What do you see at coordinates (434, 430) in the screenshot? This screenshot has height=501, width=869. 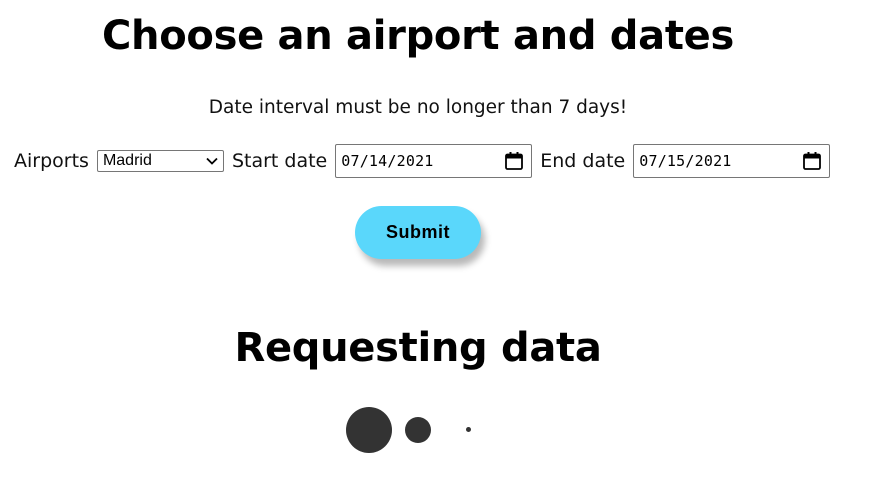 I see `loading-dots-icon` at bounding box center [434, 430].